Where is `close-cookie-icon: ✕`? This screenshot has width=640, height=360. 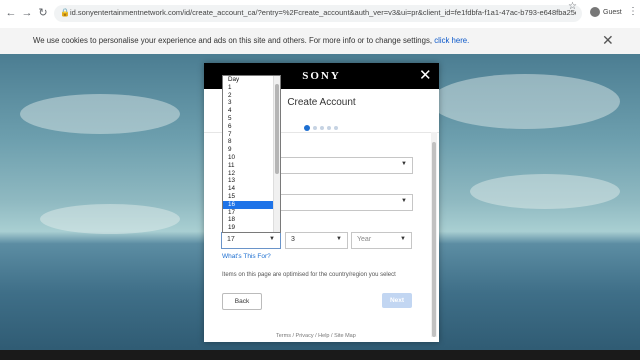 close-cookie-icon: ✕ is located at coordinates (608, 40).